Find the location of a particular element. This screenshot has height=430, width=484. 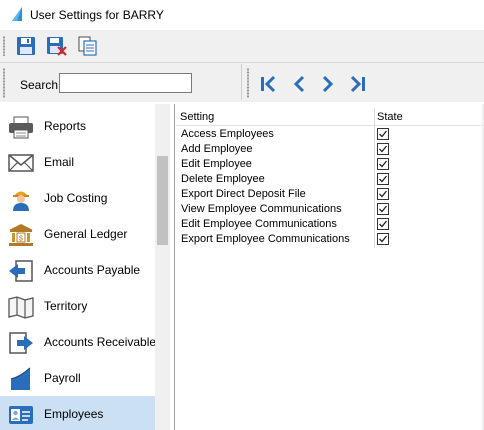

setting-name: View Employee Communications is located at coordinates (261, 209).